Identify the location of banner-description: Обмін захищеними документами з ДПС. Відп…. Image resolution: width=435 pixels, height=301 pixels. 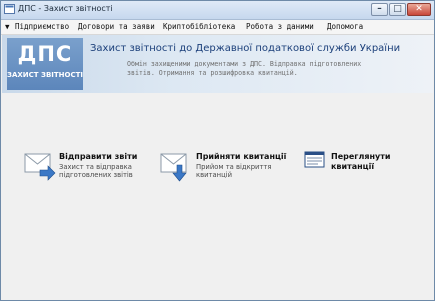
(272, 69).